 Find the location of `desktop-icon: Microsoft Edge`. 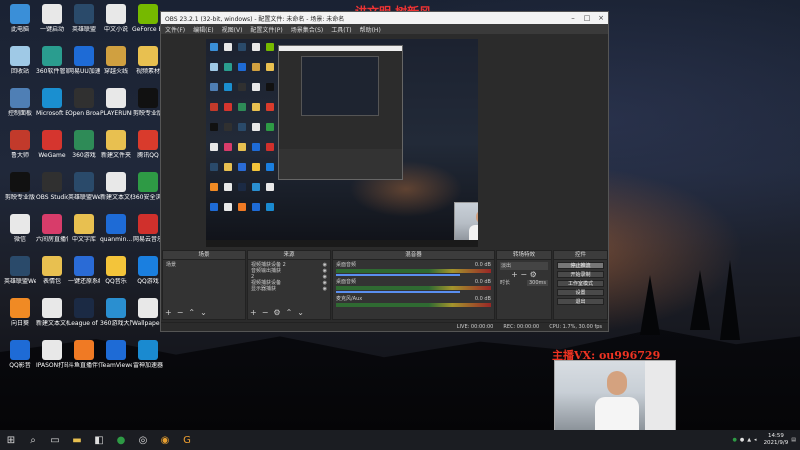

desktop-icon: Microsoft Edge is located at coordinates (52, 102).